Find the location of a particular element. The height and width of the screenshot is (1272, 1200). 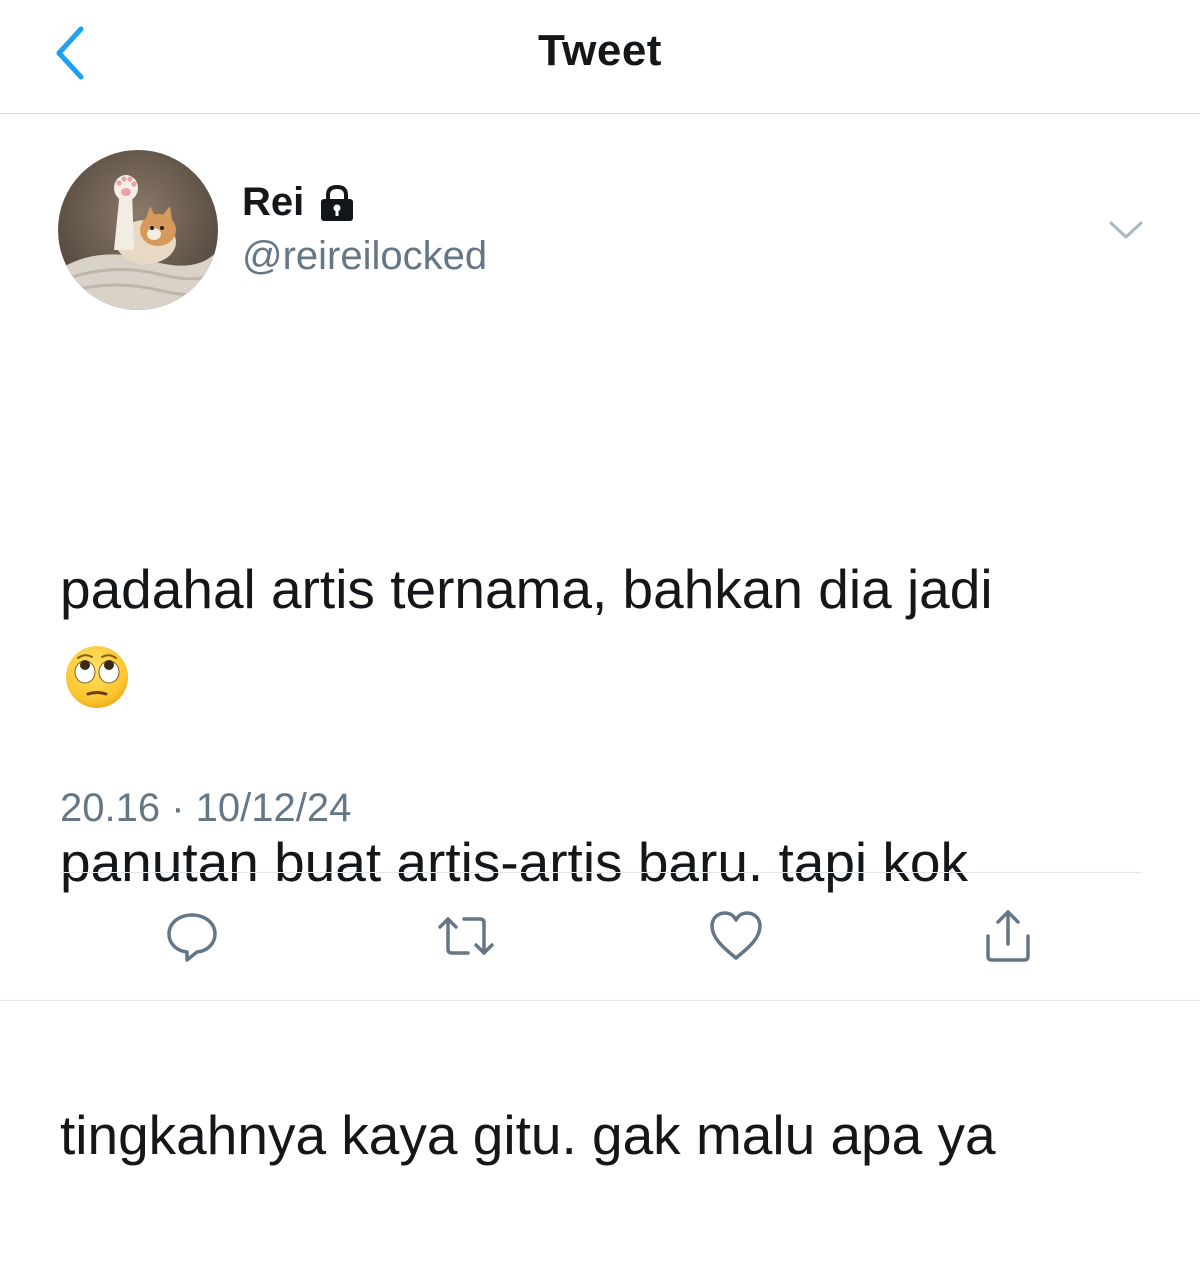

chevron-down-icon is located at coordinates (1126, 230).